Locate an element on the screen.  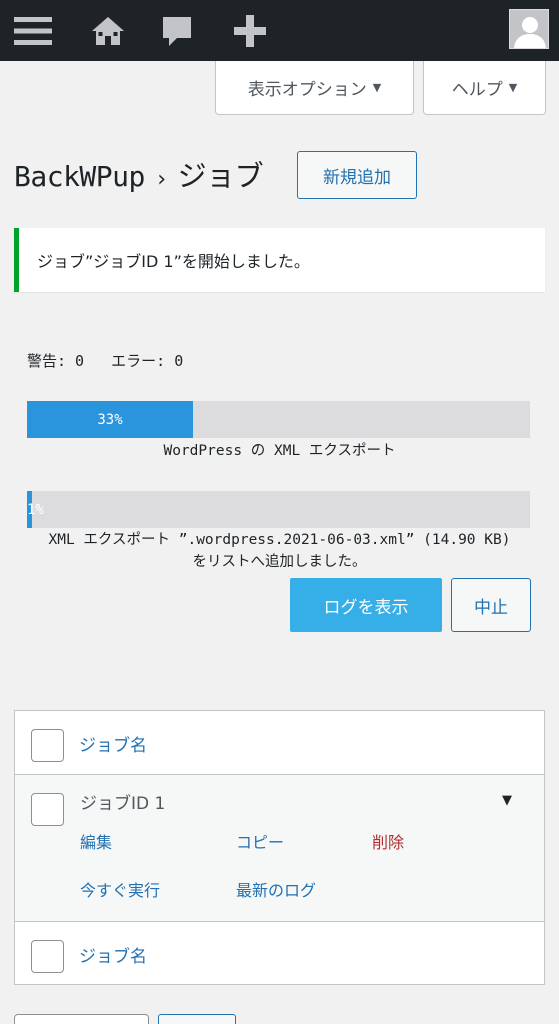
bulk-apply-button is located at coordinates (197, 1019).